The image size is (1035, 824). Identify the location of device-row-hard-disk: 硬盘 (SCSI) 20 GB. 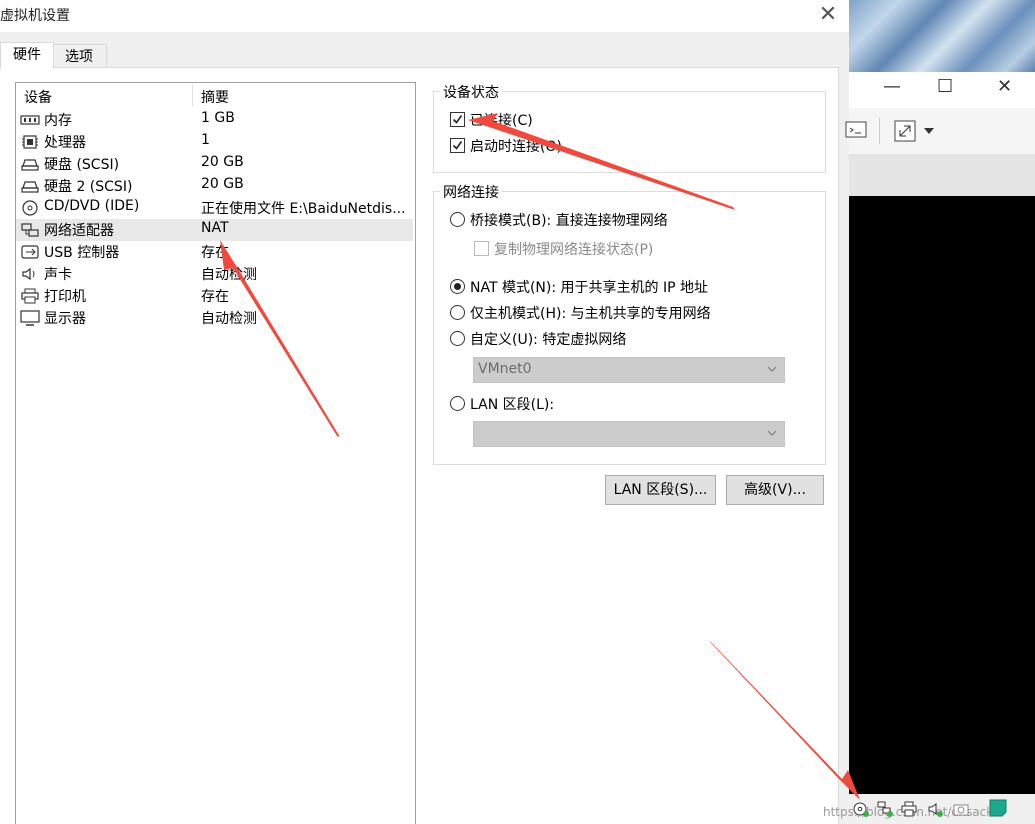
(214, 164).